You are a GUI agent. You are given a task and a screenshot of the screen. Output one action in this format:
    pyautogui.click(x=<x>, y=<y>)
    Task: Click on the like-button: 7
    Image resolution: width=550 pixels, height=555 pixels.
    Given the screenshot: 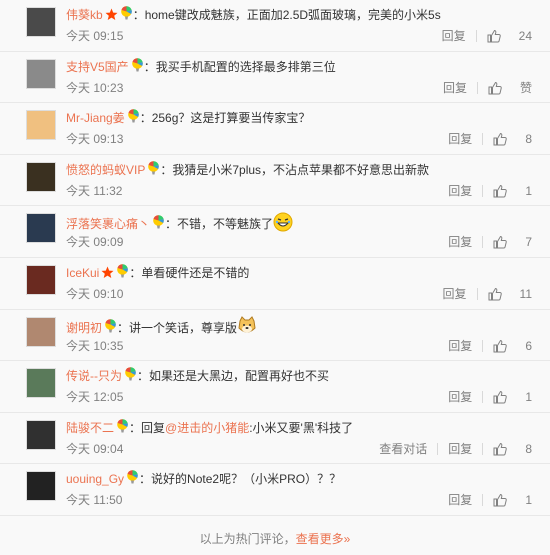 What is the action you would take?
    pyautogui.click(x=512, y=242)
    